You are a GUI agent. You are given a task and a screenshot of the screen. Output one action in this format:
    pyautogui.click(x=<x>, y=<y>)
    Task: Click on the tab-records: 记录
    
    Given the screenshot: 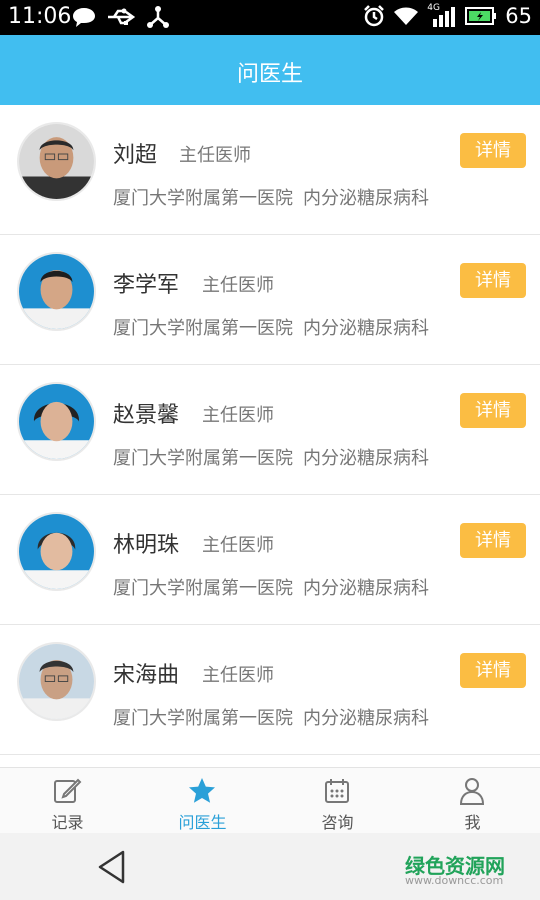 What is the action you would take?
    pyautogui.click(x=67, y=801)
    